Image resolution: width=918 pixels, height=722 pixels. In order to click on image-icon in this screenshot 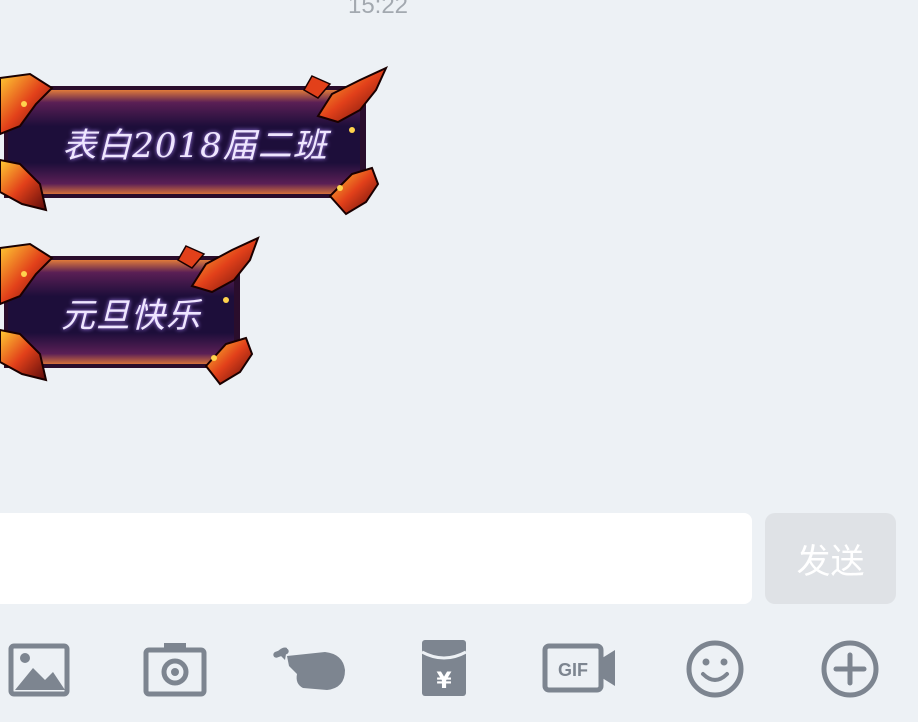, I will do `click(42, 667)`.